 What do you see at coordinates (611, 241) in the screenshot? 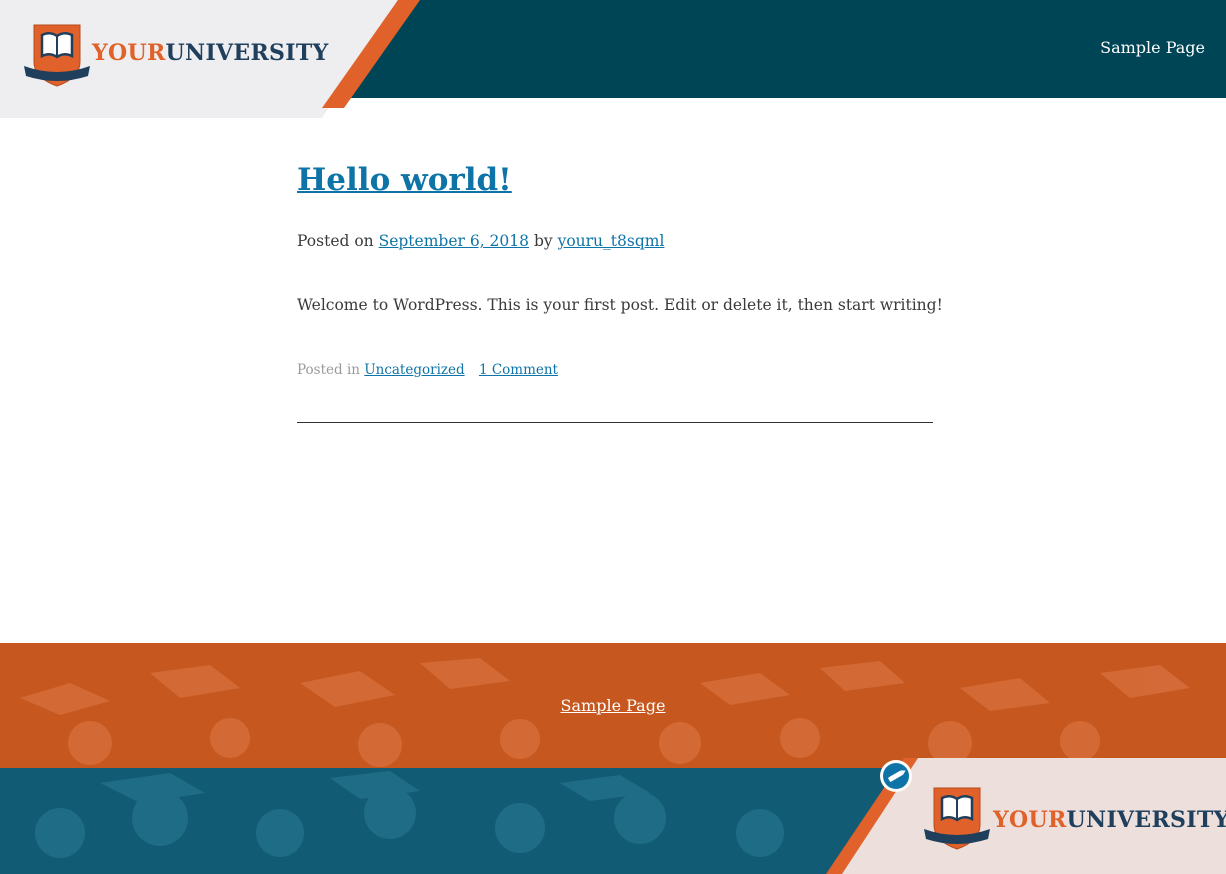
I see `post-author-link: youru_t8sqml` at bounding box center [611, 241].